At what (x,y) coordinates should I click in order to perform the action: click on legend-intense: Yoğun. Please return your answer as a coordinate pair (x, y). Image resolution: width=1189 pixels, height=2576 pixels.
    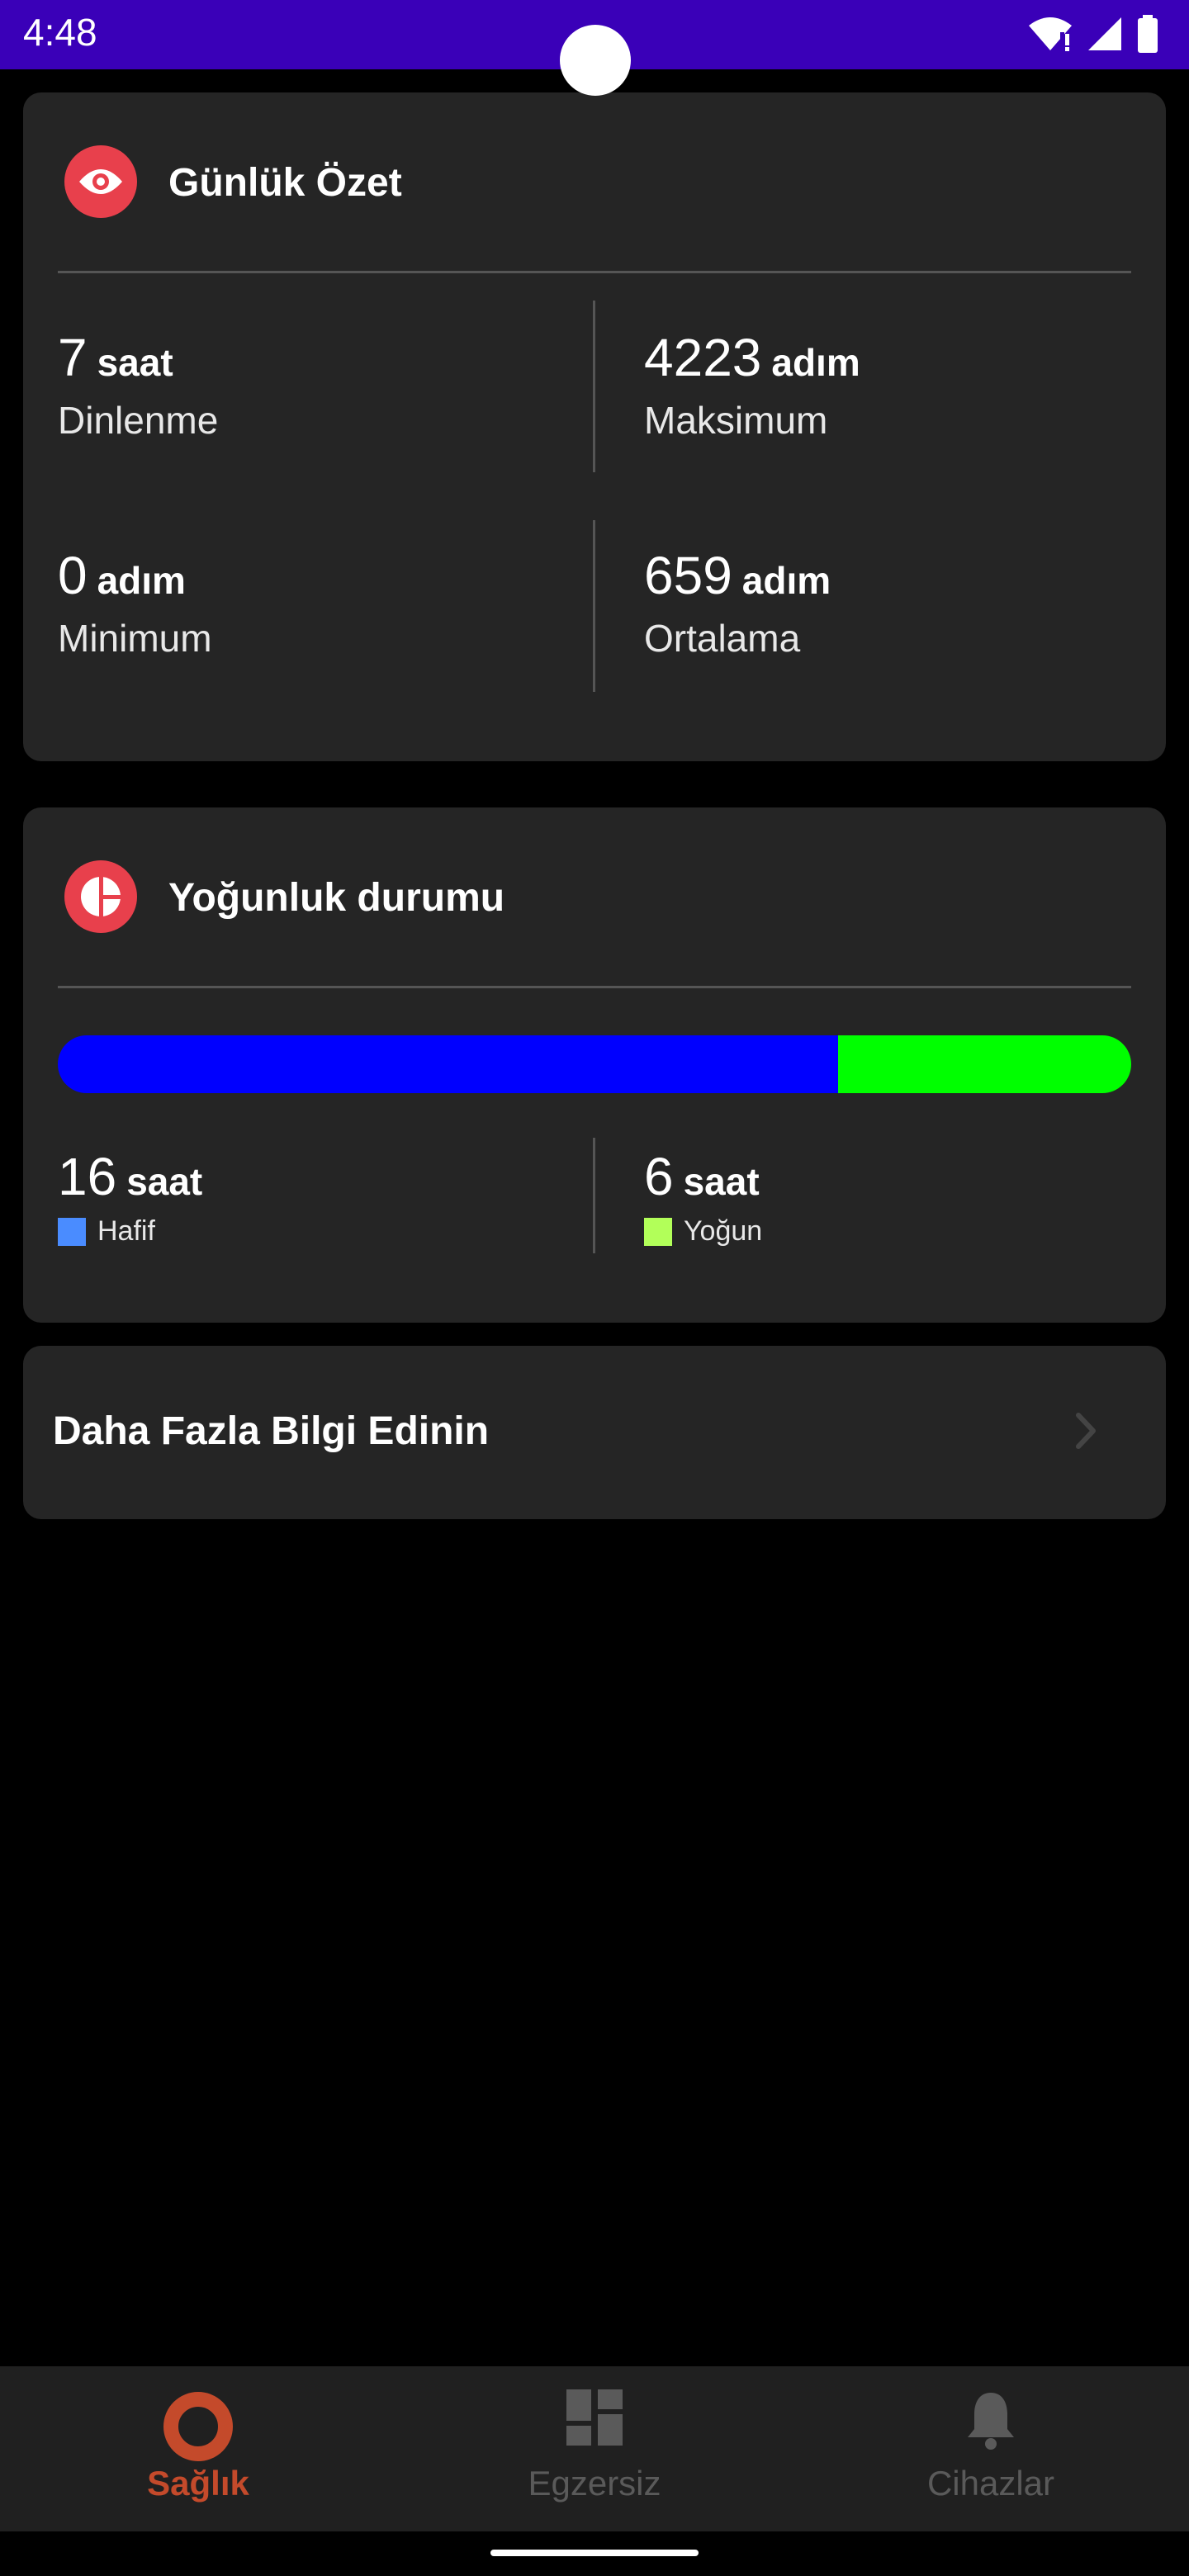
    Looking at the image, I should click on (703, 1231).